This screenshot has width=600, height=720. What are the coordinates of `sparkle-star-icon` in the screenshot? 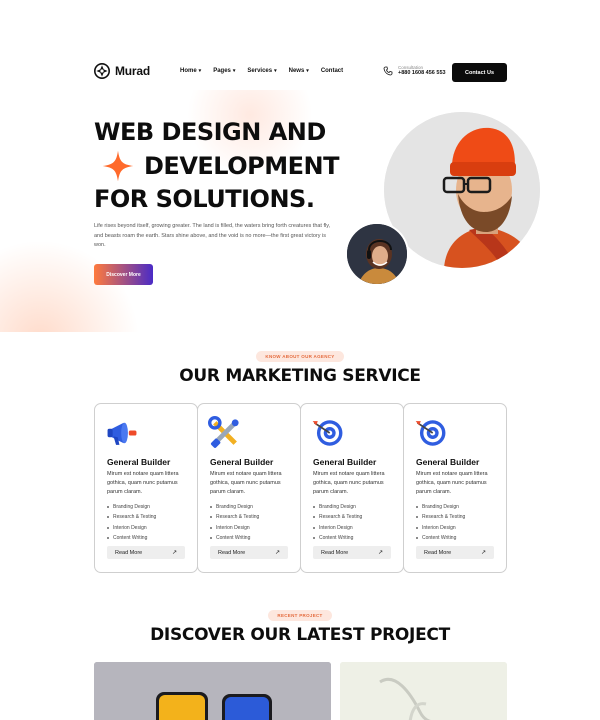 It's located at (118, 166).